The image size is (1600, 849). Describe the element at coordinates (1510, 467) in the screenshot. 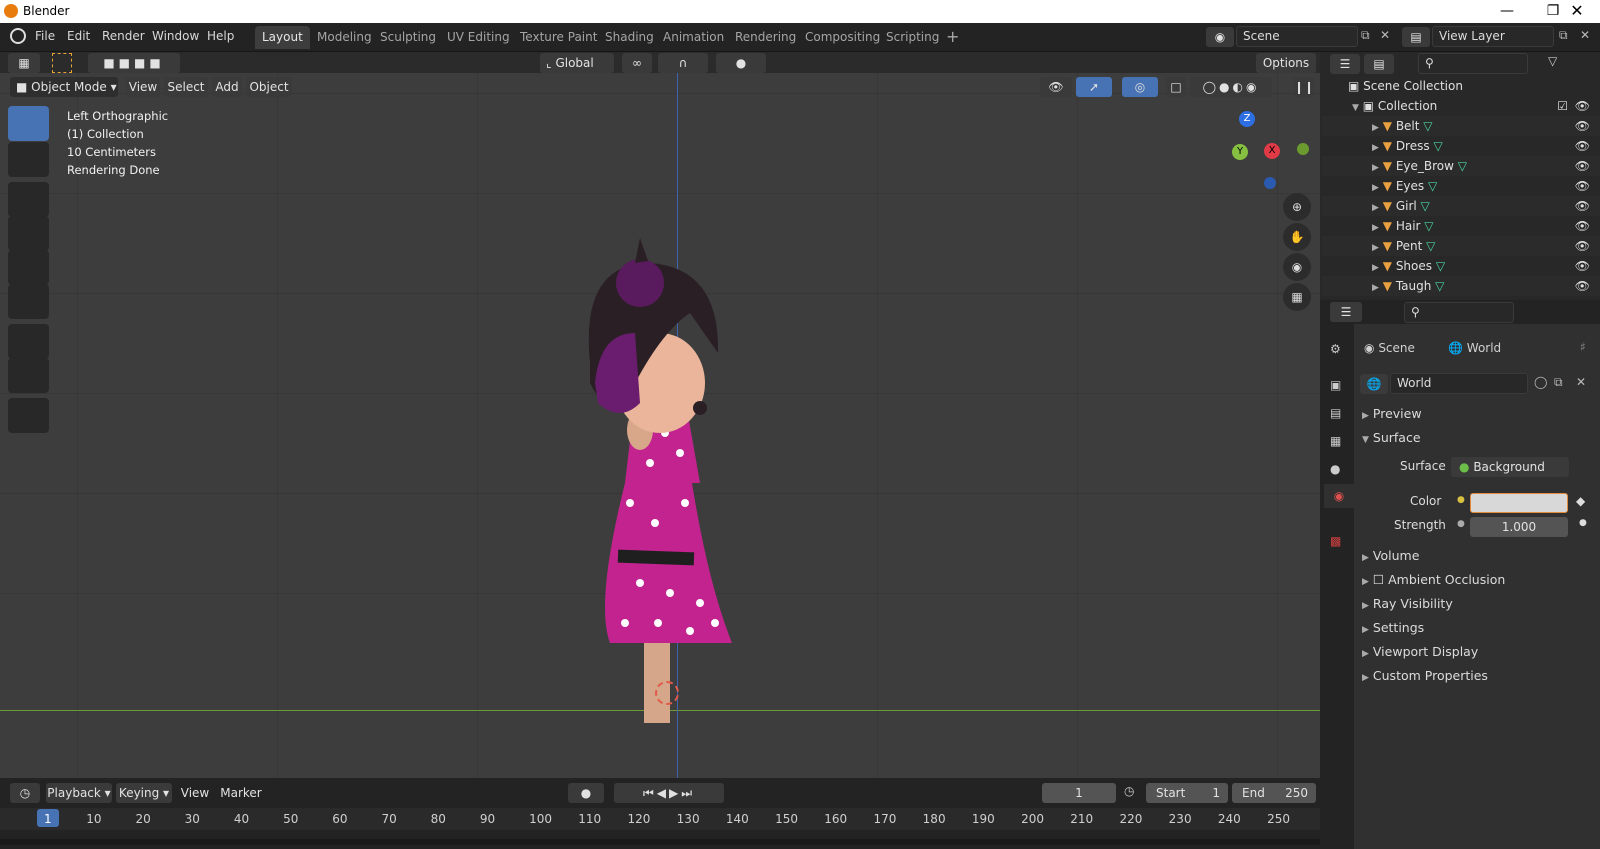

I see `surface-shader-field: ● Background` at that location.